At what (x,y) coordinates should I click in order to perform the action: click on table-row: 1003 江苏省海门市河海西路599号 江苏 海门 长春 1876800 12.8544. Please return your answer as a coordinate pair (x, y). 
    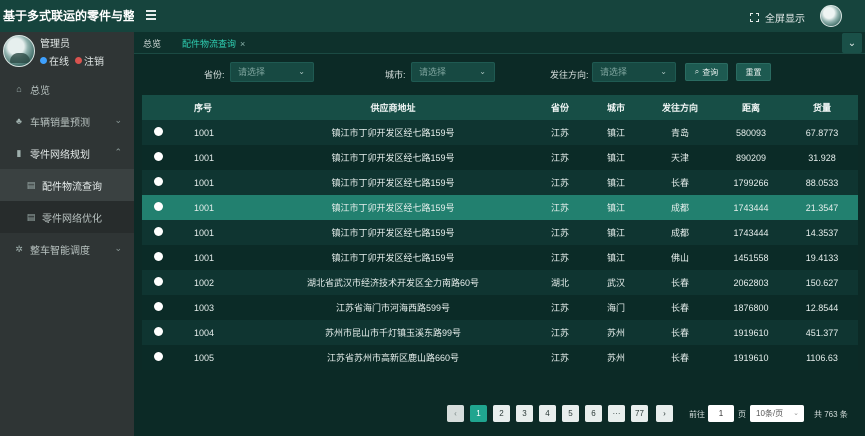
    Looking at the image, I should click on (500, 307).